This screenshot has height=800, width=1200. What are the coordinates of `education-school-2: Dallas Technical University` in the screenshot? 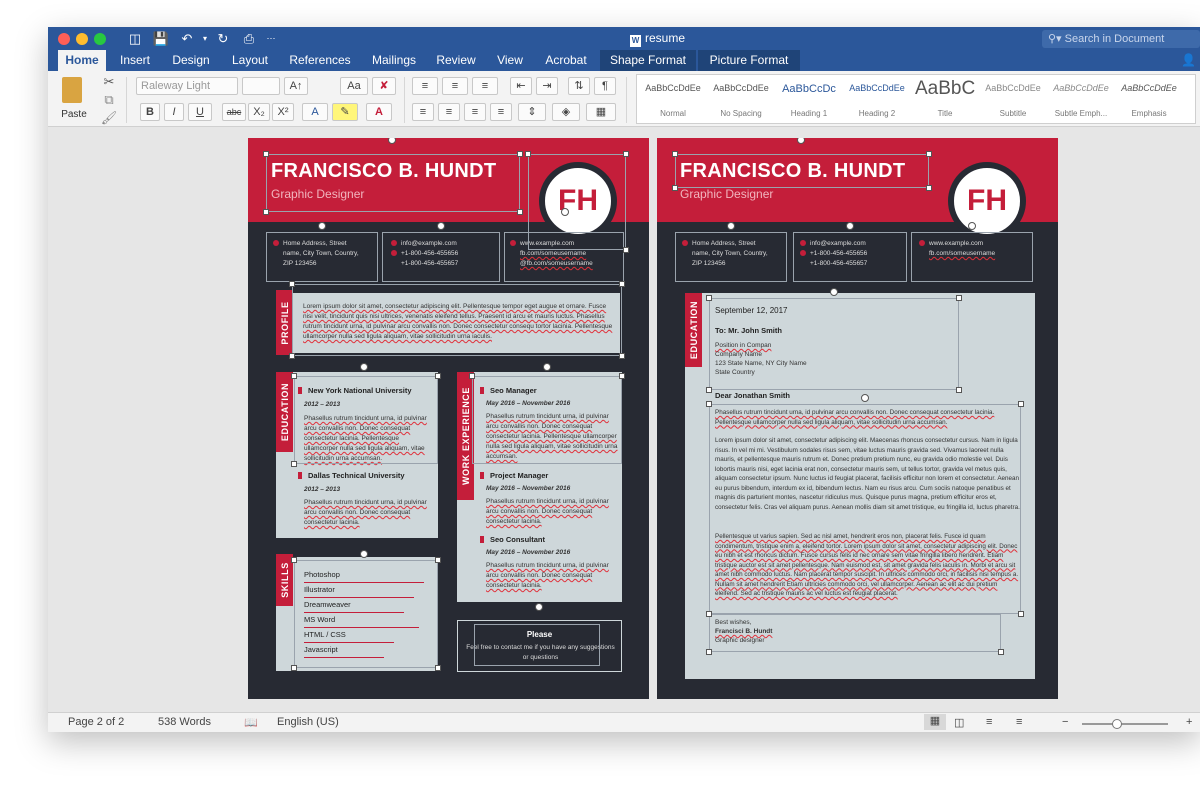 It's located at (351, 475).